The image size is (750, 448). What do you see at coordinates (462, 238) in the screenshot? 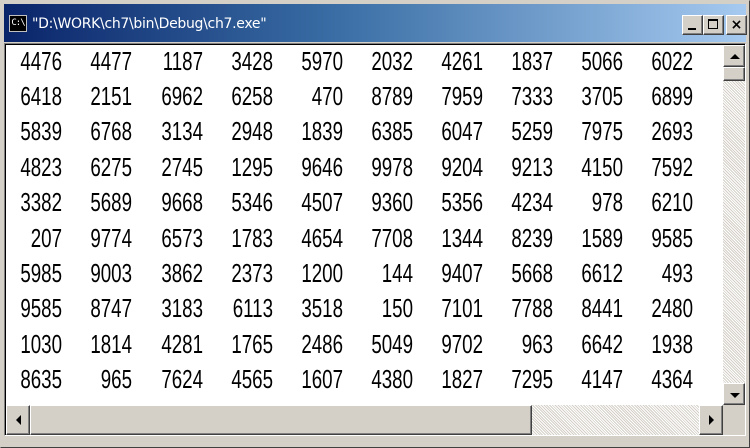
I see `console-number: 1344` at bounding box center [462, 238].